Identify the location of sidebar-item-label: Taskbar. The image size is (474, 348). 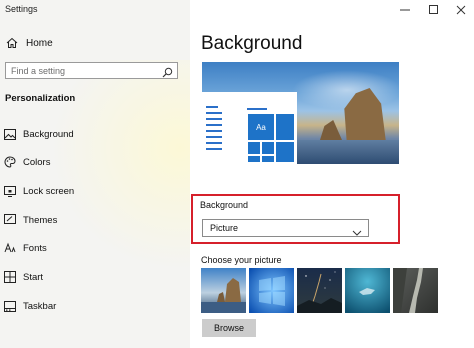
(40, 306).